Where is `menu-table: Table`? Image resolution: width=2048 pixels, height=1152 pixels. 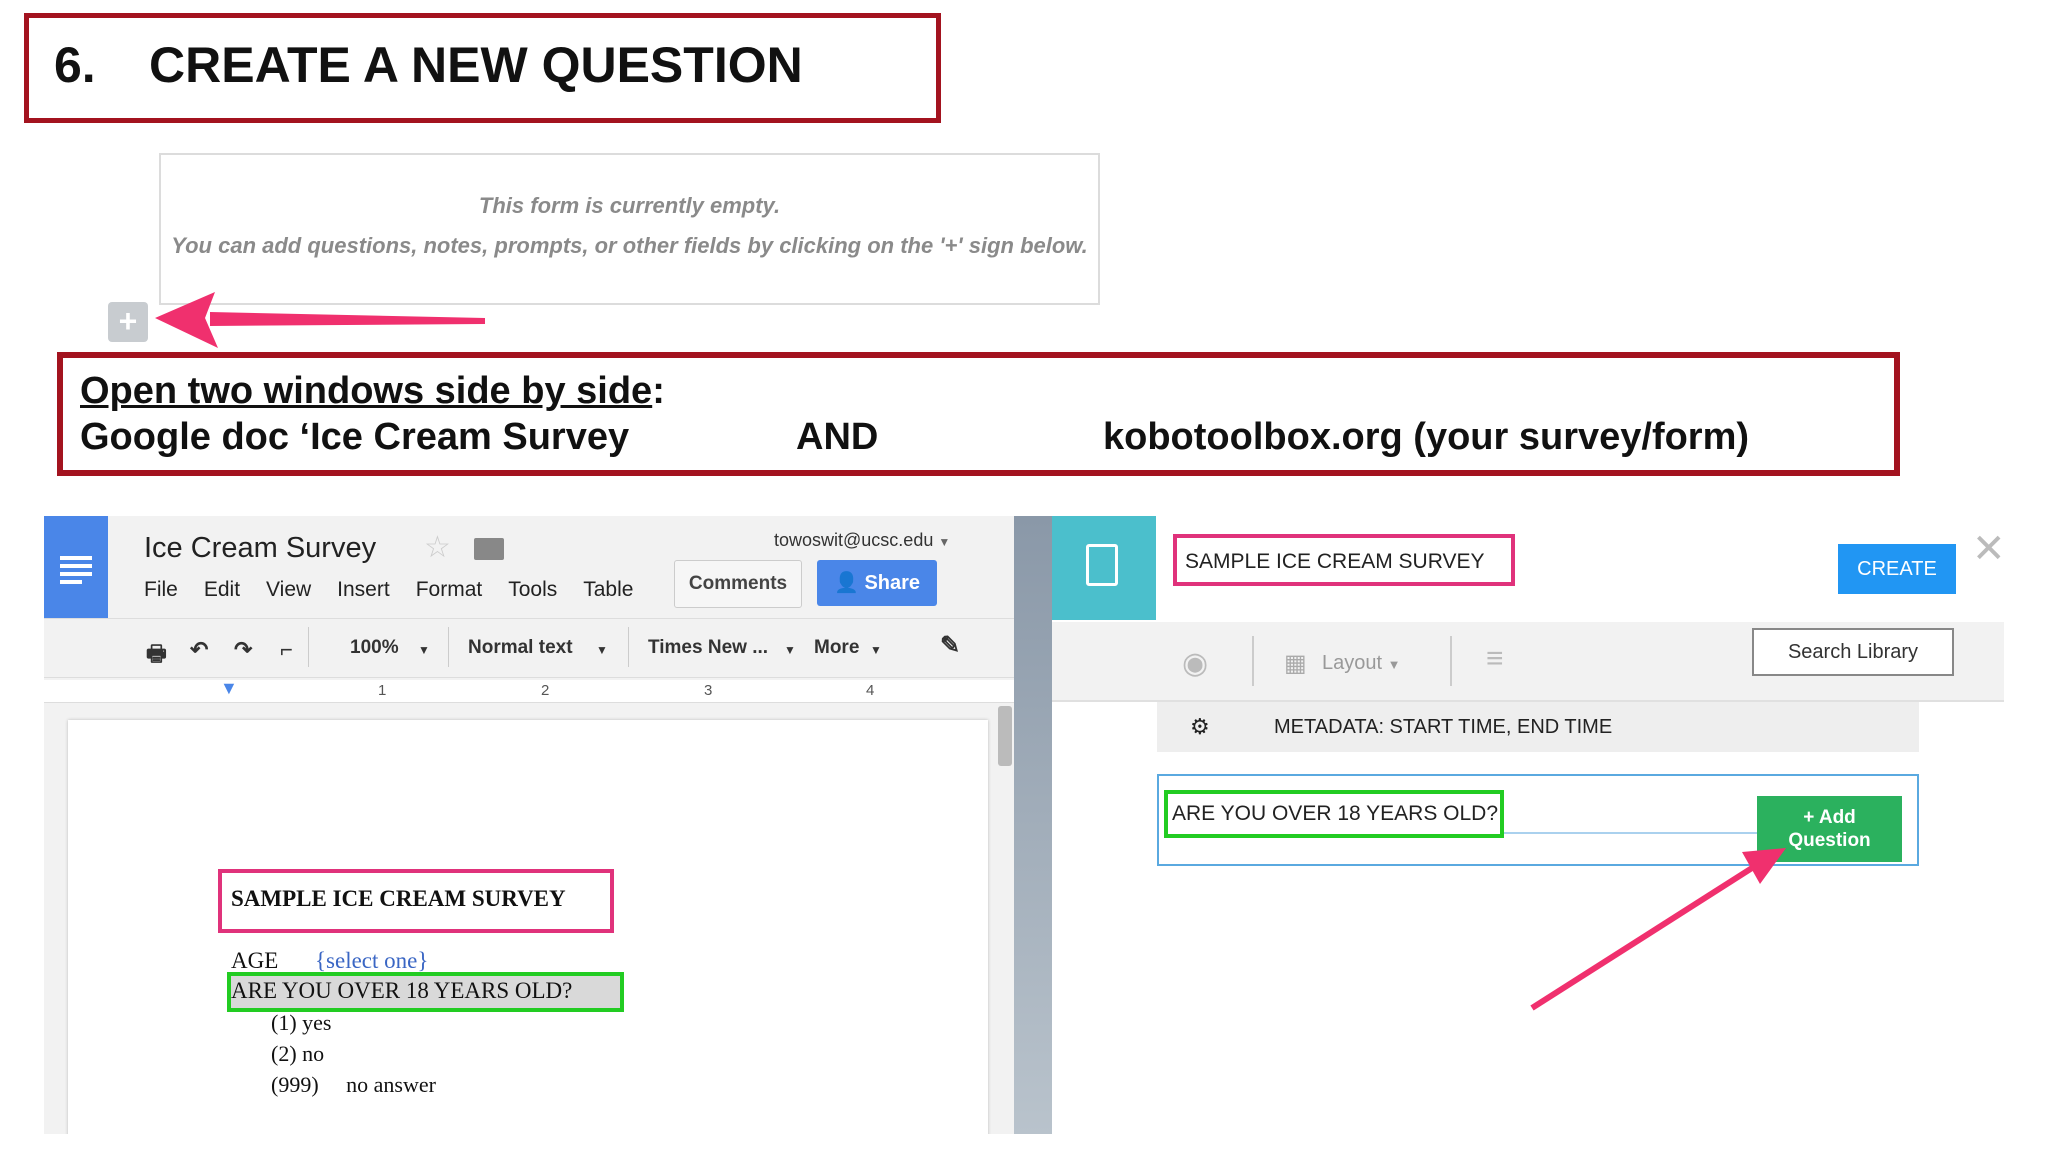
menu-table: Table is located at coordinates (608, 590).